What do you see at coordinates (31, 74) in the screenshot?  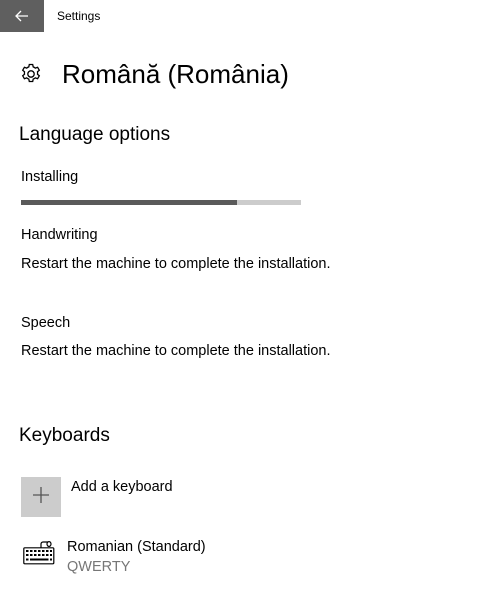 I see `gear-icon` at bounding box center [31, 74].